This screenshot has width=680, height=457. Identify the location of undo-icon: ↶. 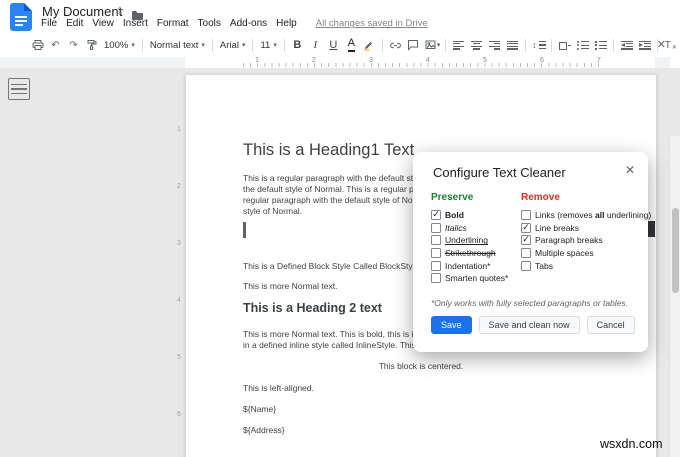
(55, 45).